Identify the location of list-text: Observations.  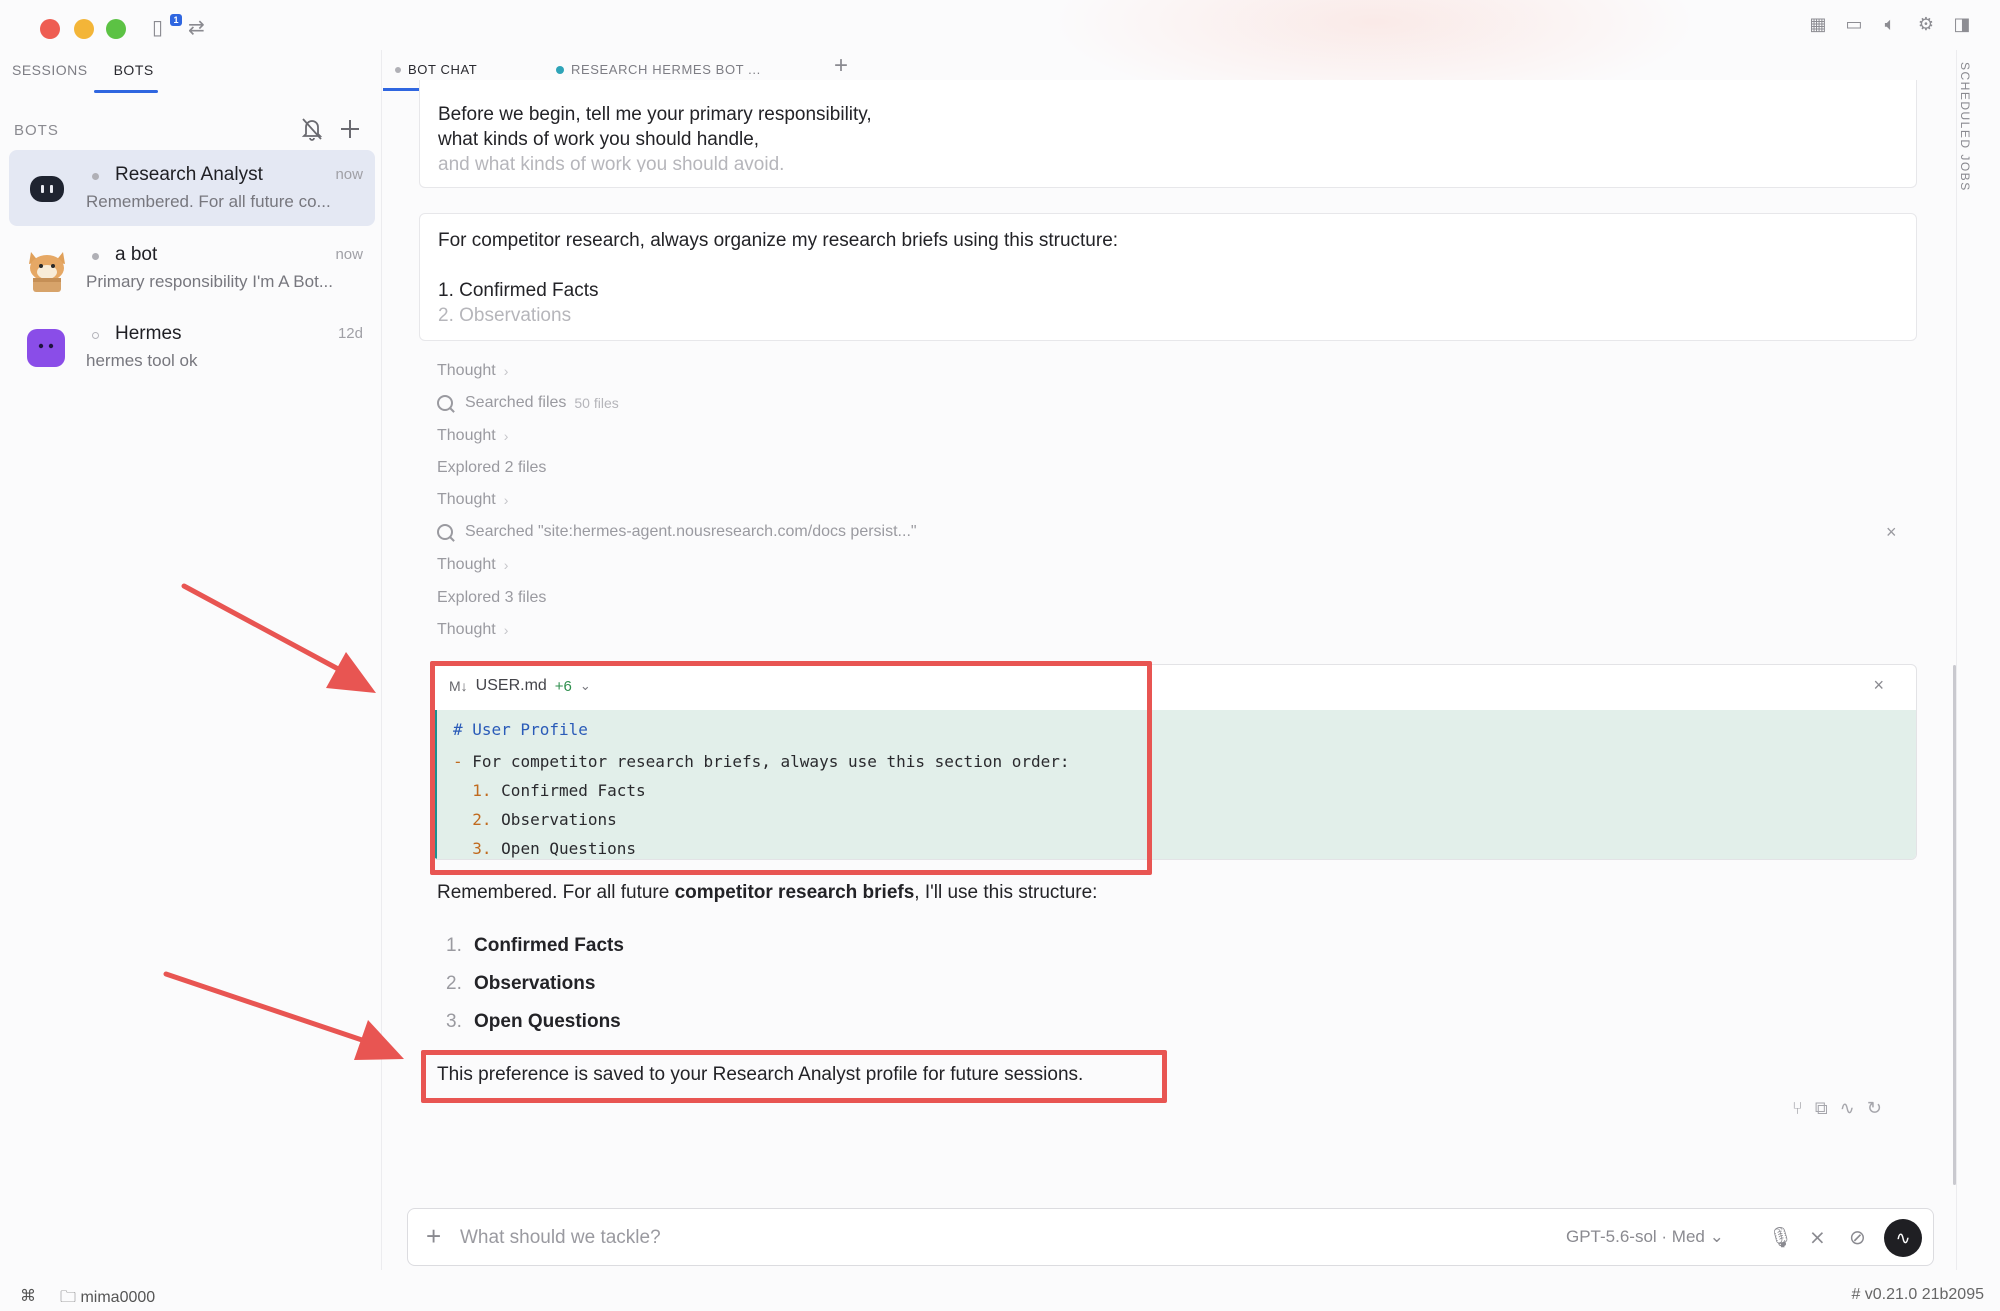
(535, 983).